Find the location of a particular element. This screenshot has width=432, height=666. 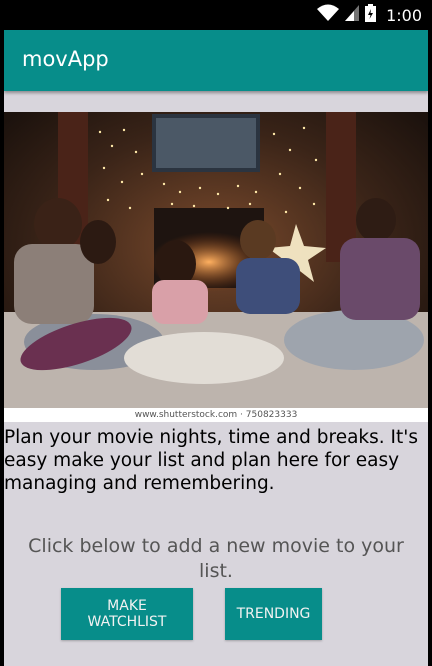

battery-icon is located at coordinates (371, 15).